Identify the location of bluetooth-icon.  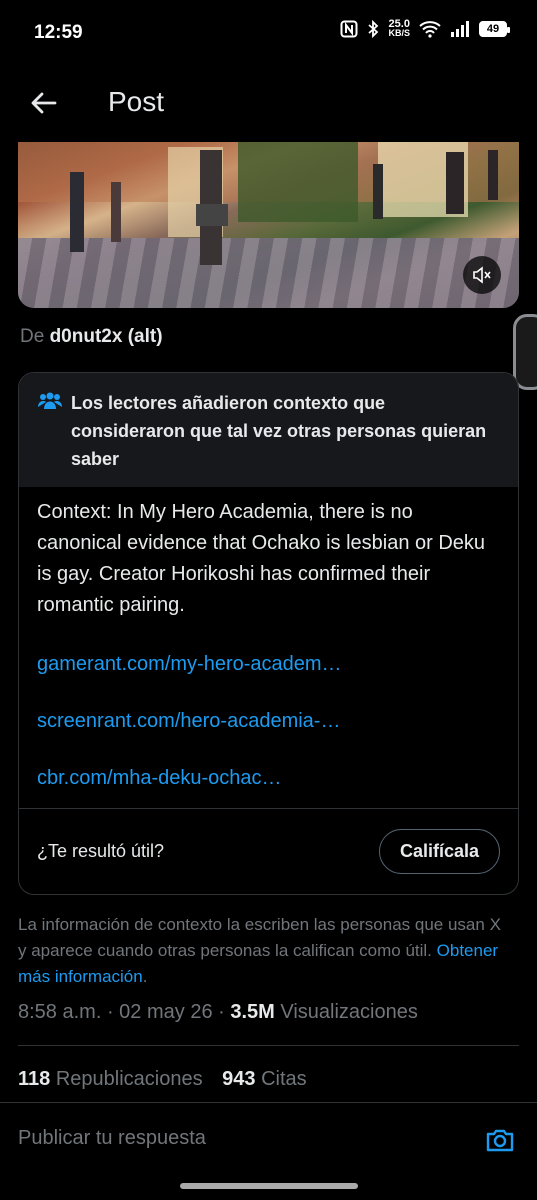
(373, 29).